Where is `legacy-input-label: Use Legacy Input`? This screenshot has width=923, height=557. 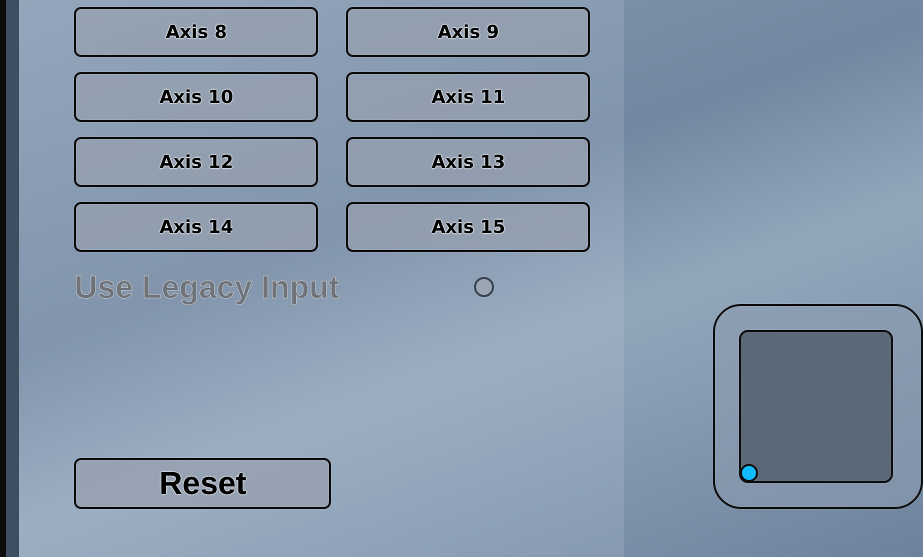 legacy-input-label: Use Legacy Input is located at coordinates (207, 287).